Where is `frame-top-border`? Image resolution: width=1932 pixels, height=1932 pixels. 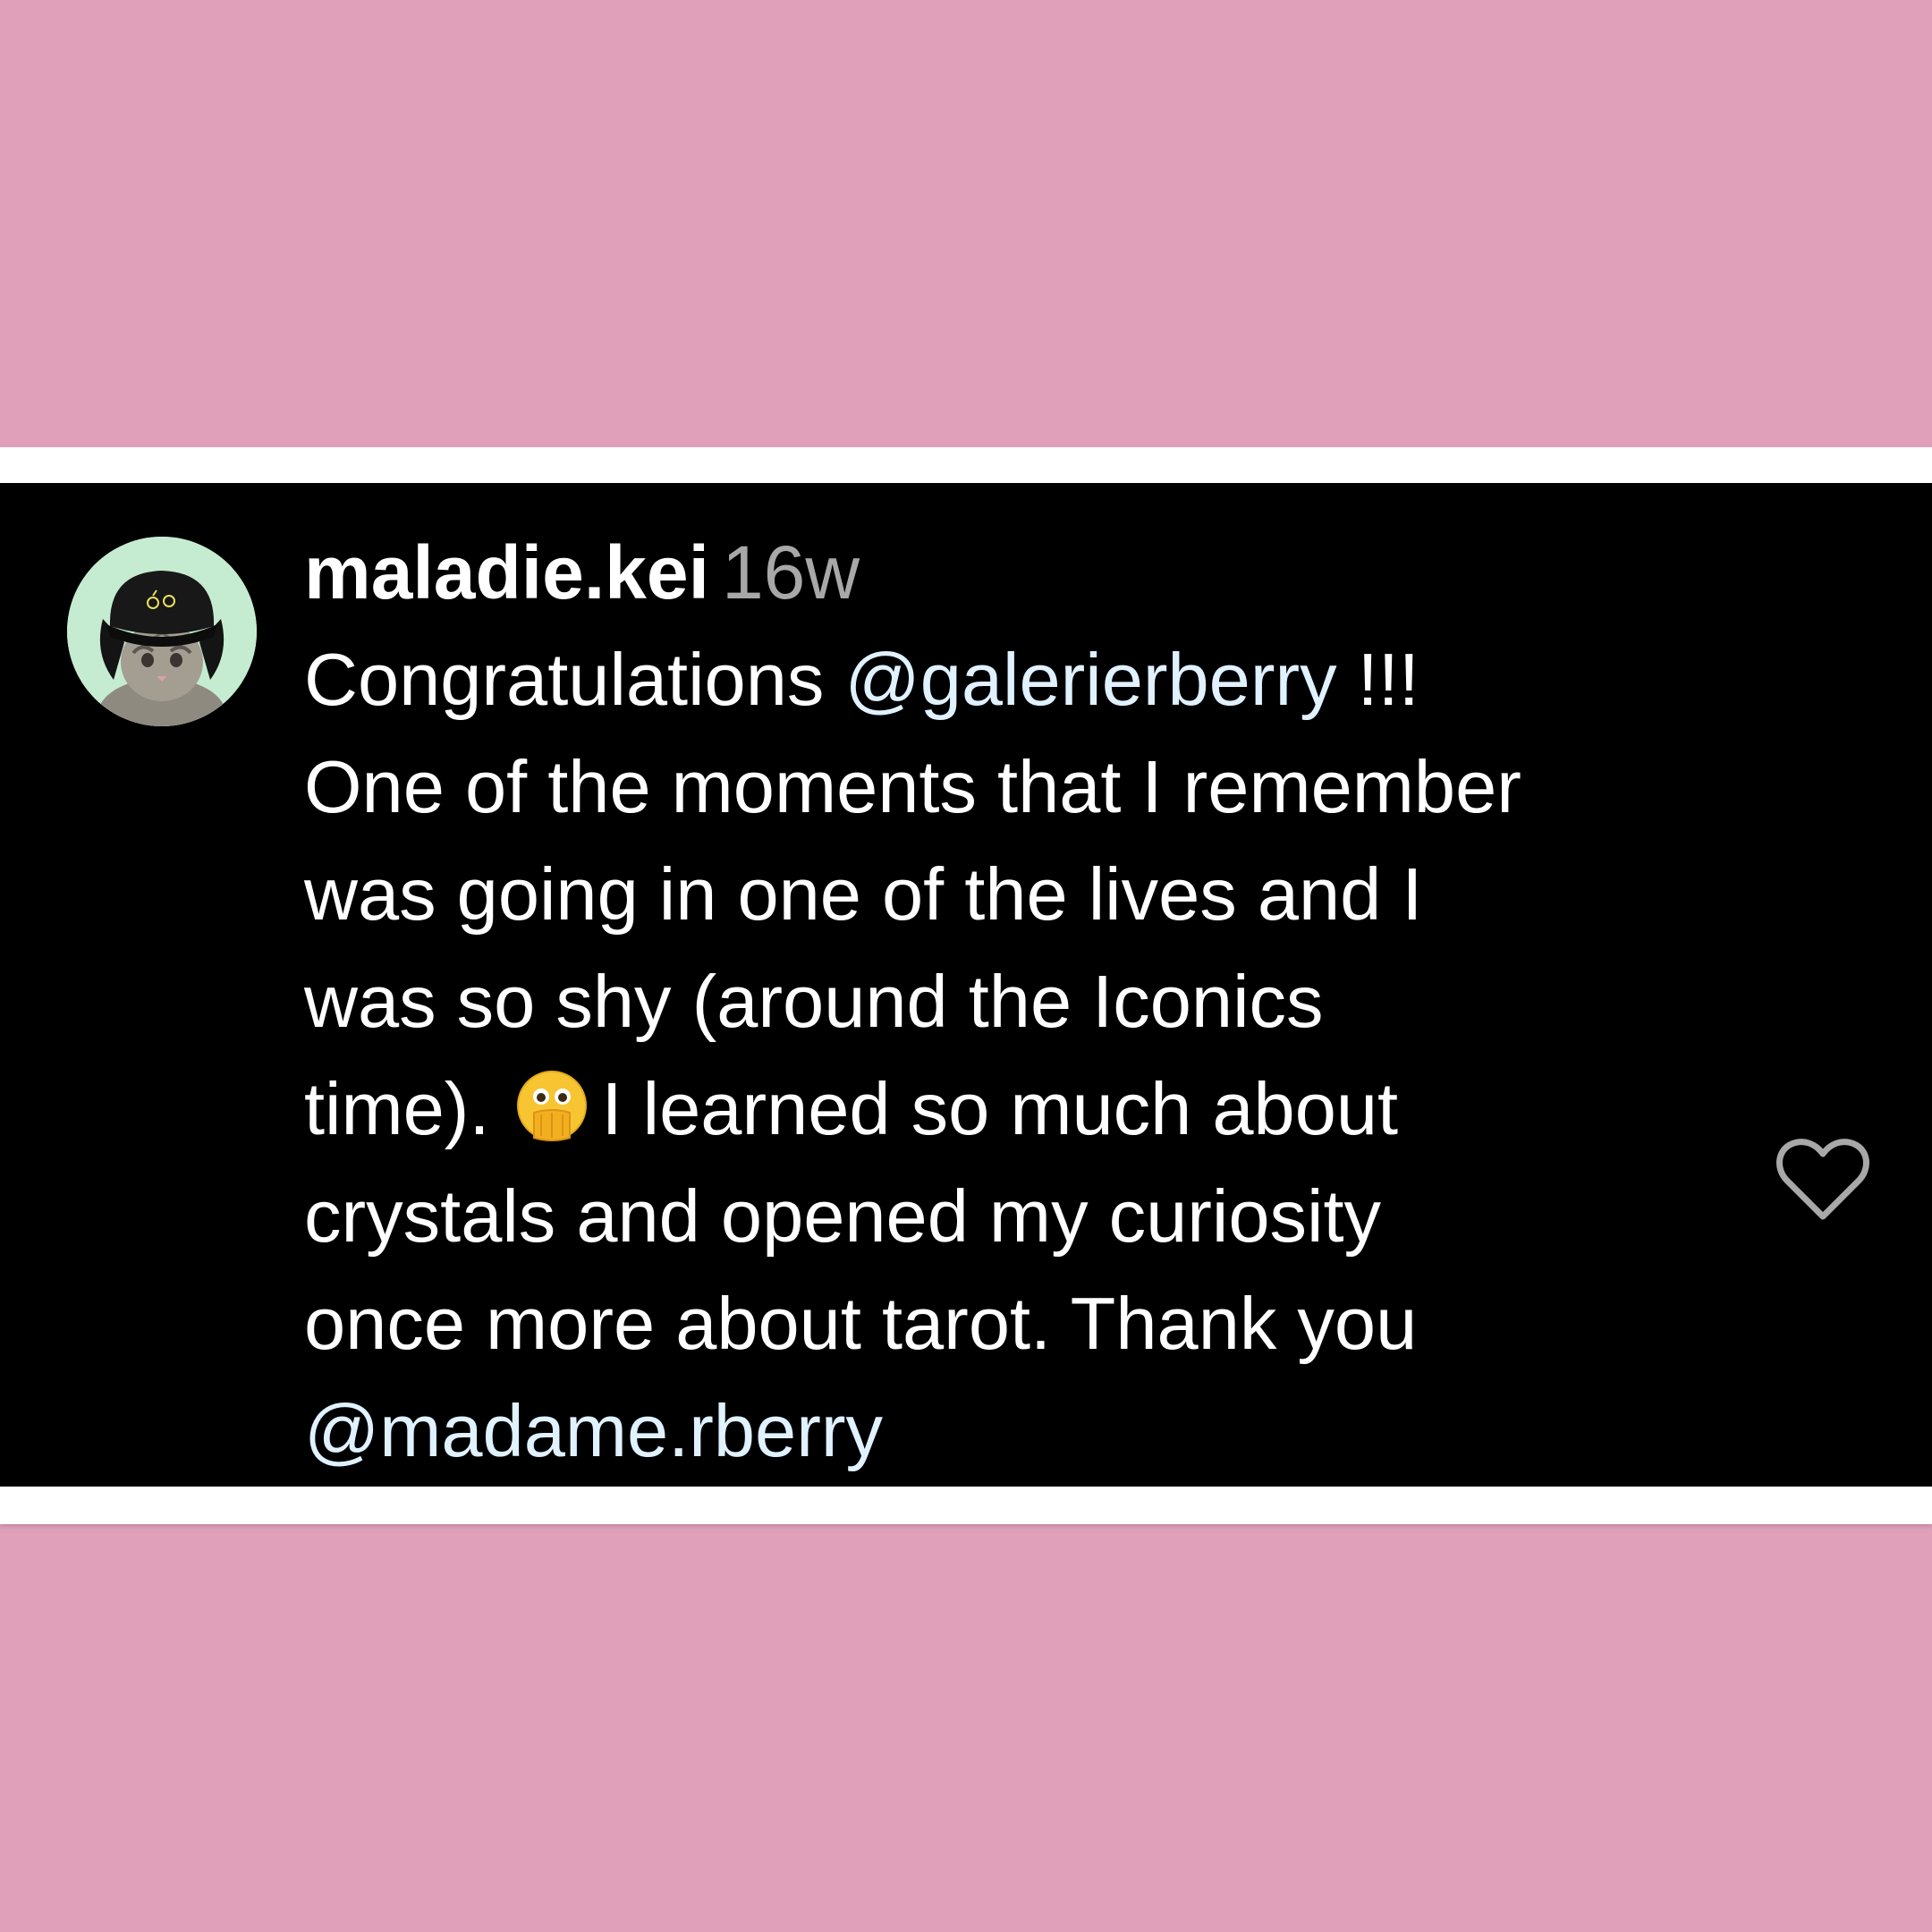 frame-top-border is located at coordinates (966, 465).